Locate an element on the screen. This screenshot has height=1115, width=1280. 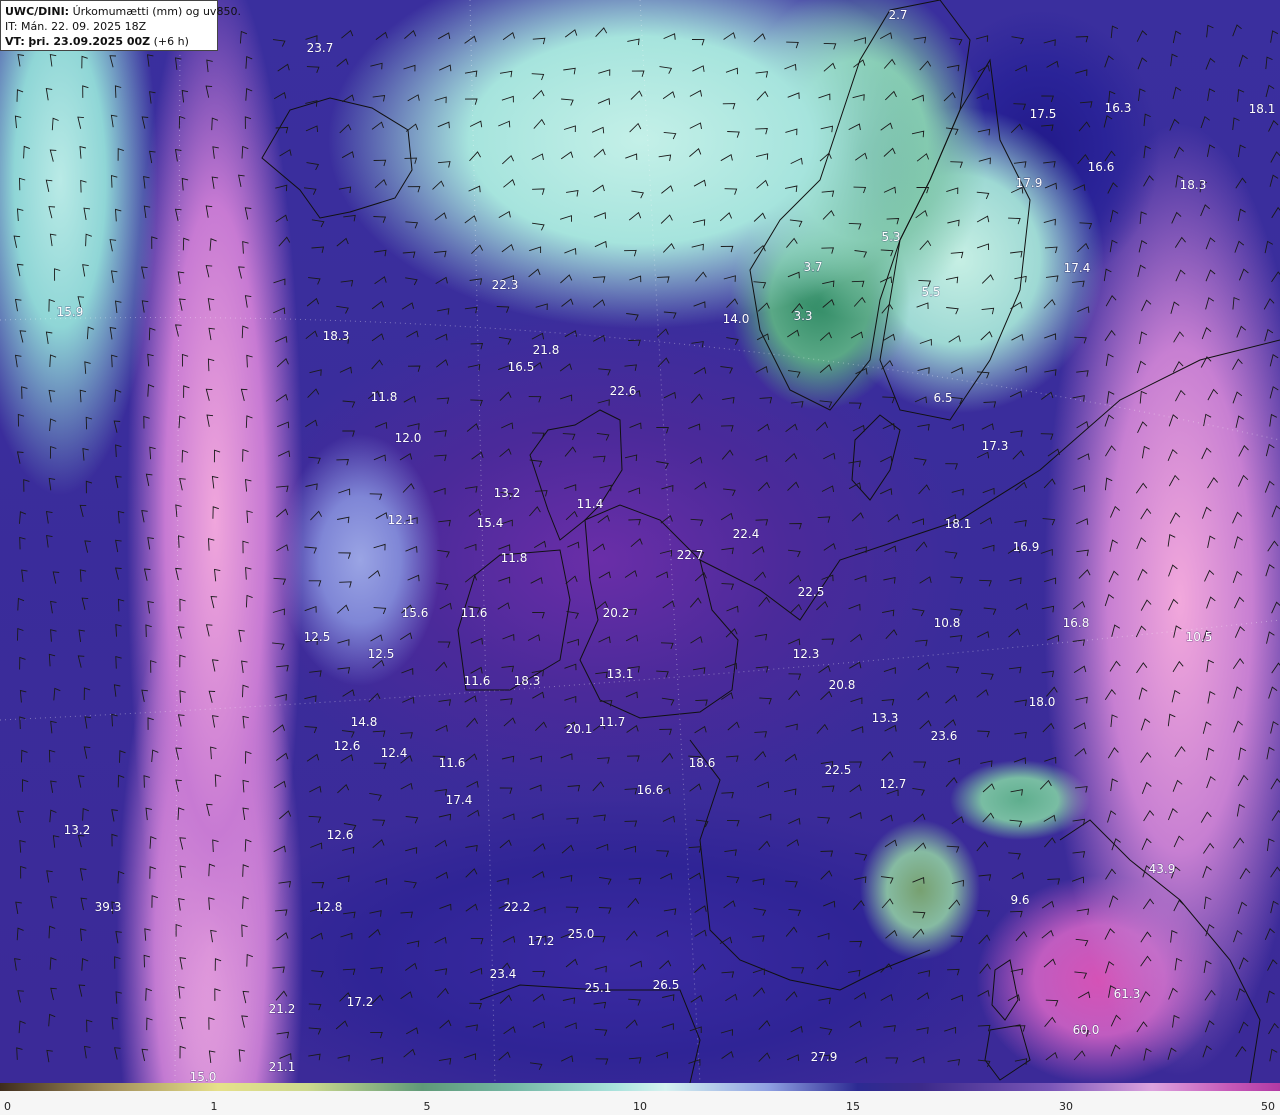
value-label: 12.0 is located at coordinates (408, 438).